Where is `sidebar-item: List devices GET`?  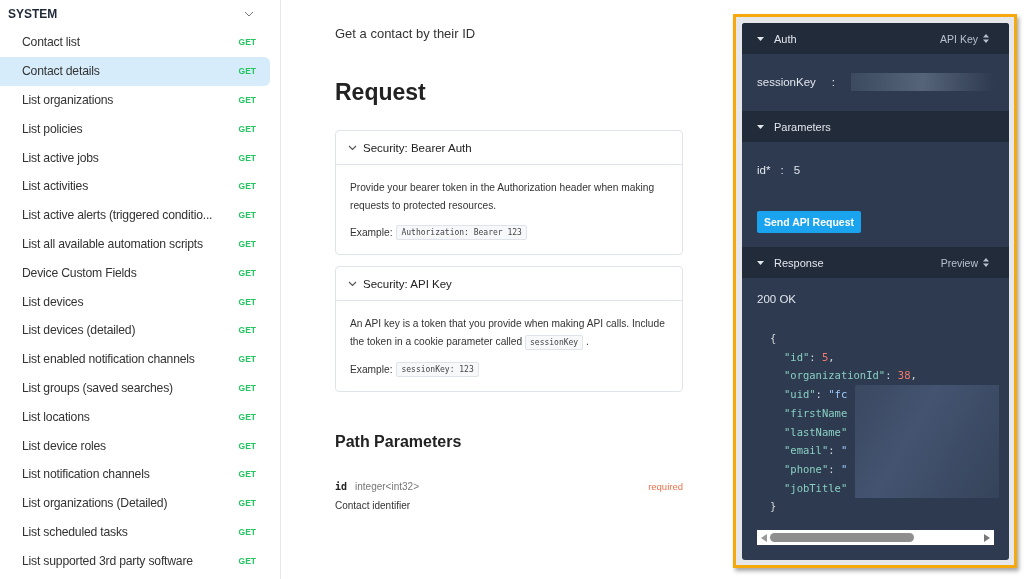 sidebar-item: List devices GET is located at coordinates (135, 301).